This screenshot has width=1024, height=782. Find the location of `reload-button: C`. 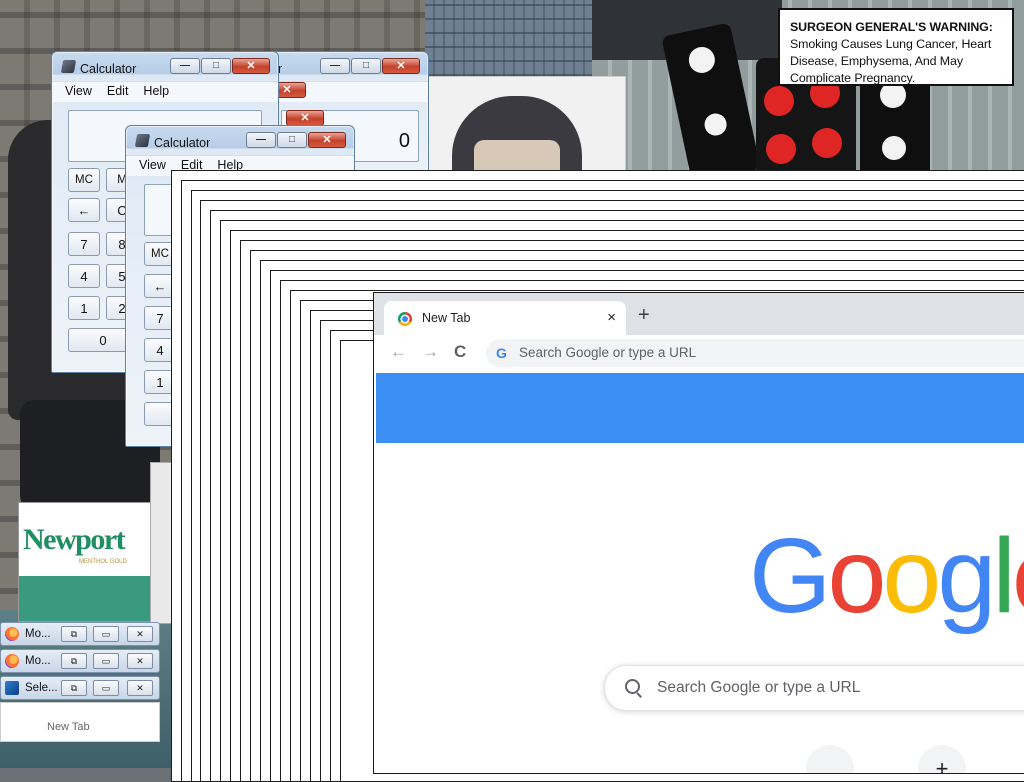

reload-button: C is located at coordinates (460, 352).